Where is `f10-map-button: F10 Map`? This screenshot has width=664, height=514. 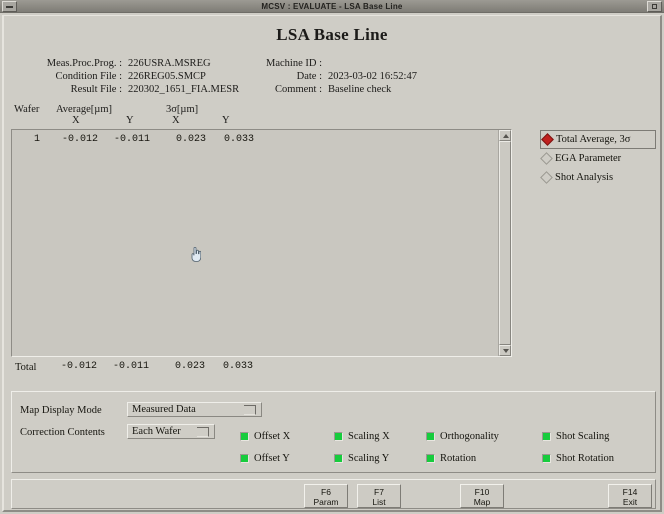 f10-map-button: F10 Map is located at coordinates (482, 496).